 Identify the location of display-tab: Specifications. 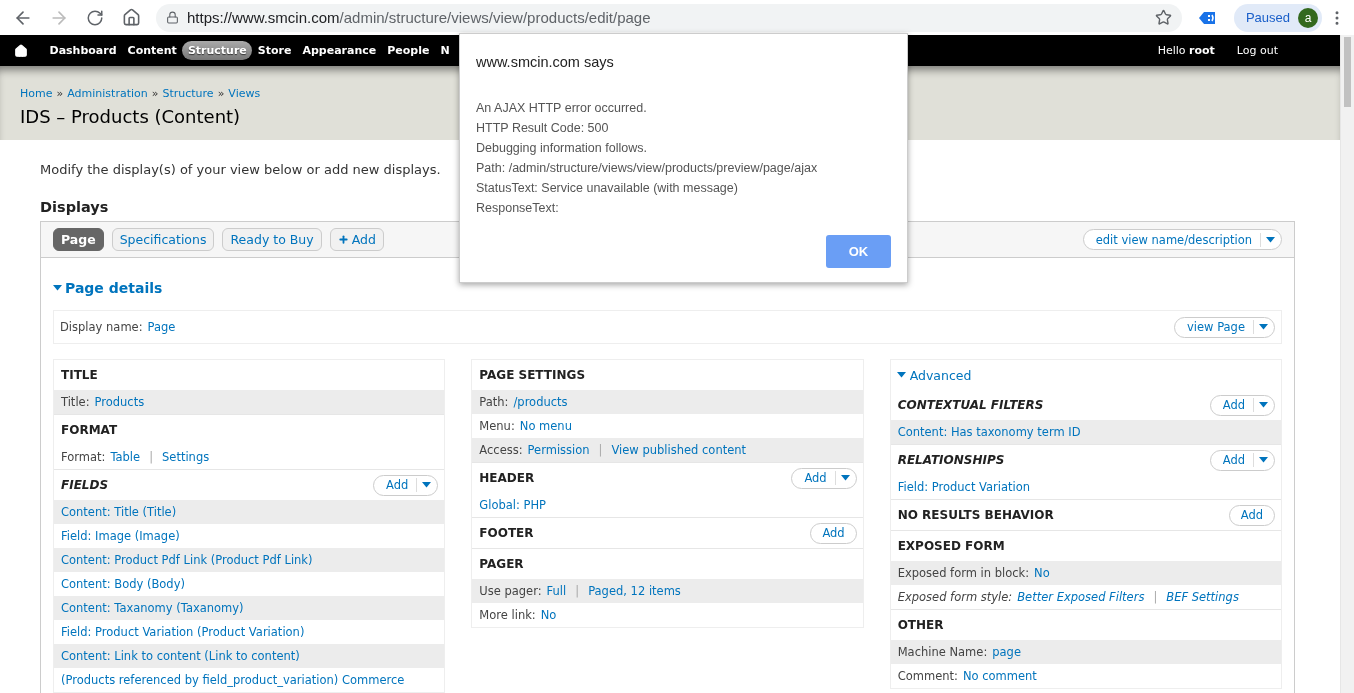
(163, 239).